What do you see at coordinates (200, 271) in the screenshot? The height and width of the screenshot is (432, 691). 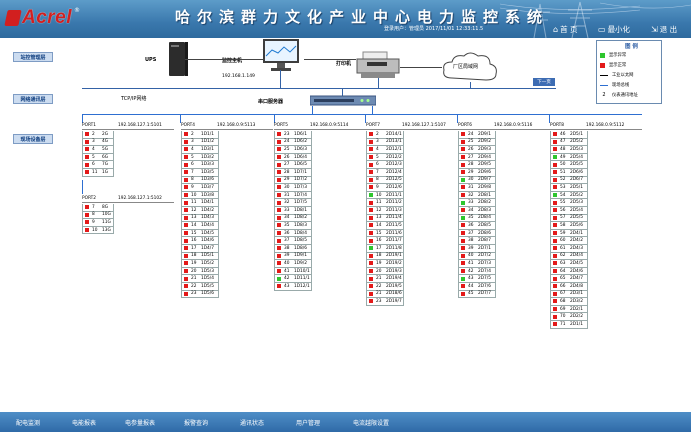 I see `meter-row: 20 1D5/3` at bounding box center [200, 271].